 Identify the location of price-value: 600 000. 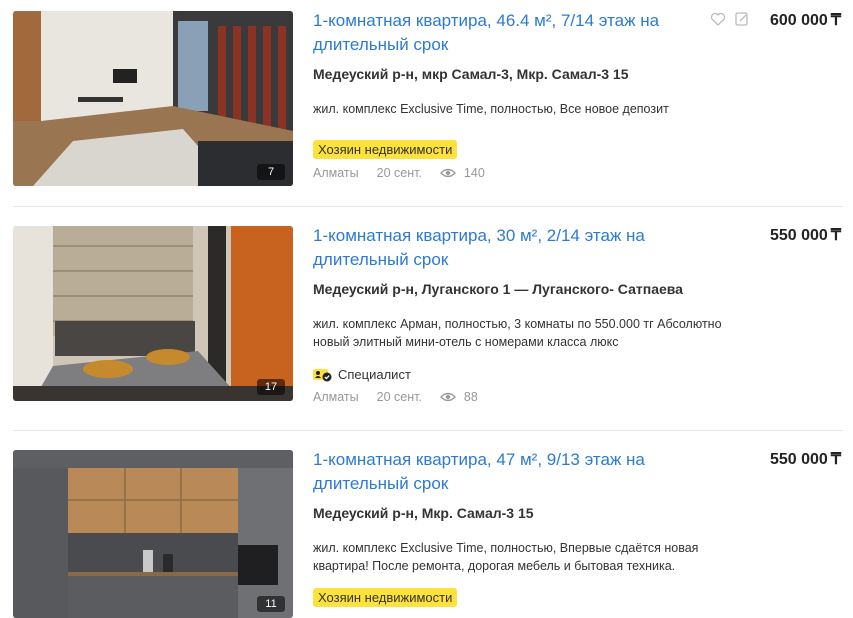
(798, 20).